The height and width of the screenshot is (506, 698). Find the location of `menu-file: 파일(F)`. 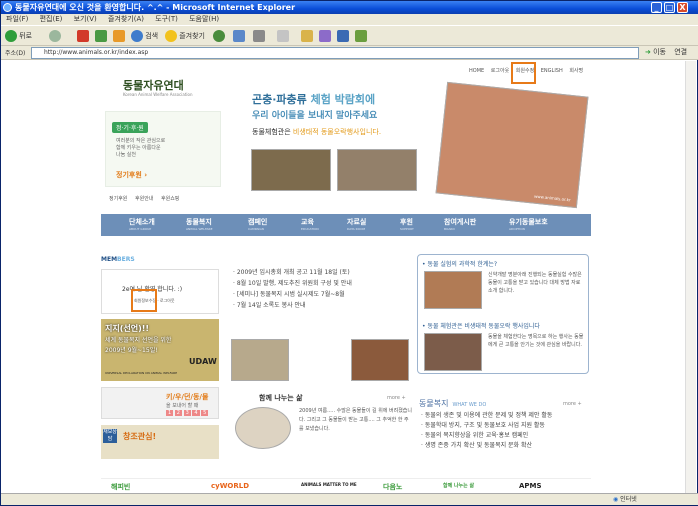

menu-file: 파일(F) is located at coordinates (17, 19).